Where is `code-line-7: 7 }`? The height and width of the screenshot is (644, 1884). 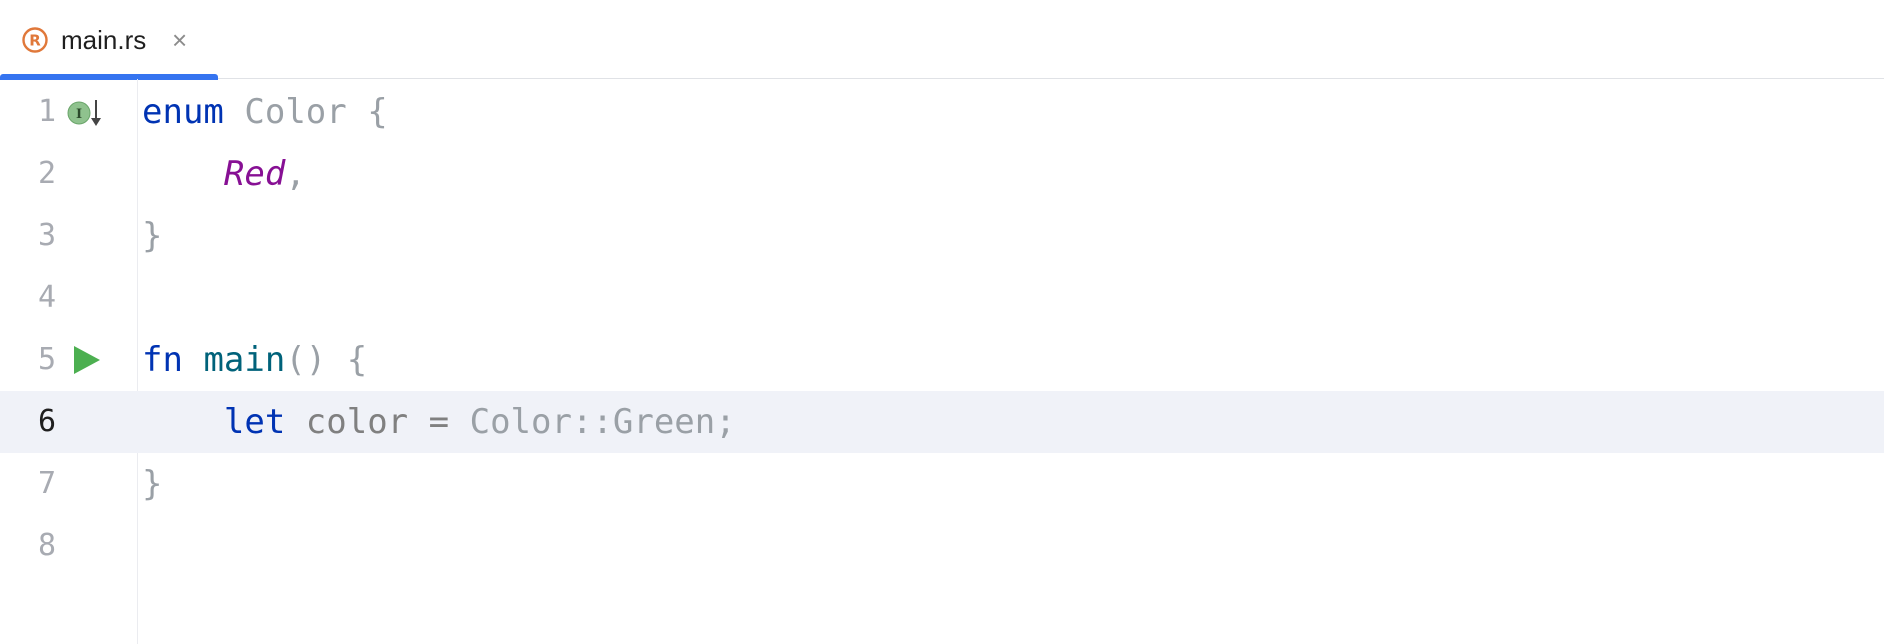 code-line-7: 7 } is located at coordinates (942, 484).